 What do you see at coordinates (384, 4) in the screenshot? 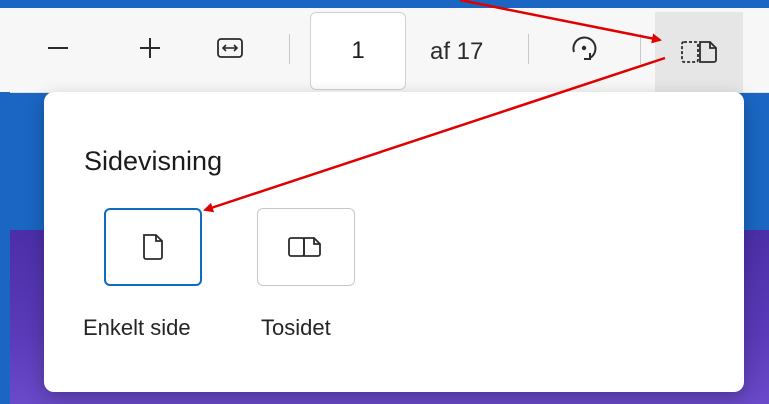
I see `window-frame-top` at bounding box center [384, 4].